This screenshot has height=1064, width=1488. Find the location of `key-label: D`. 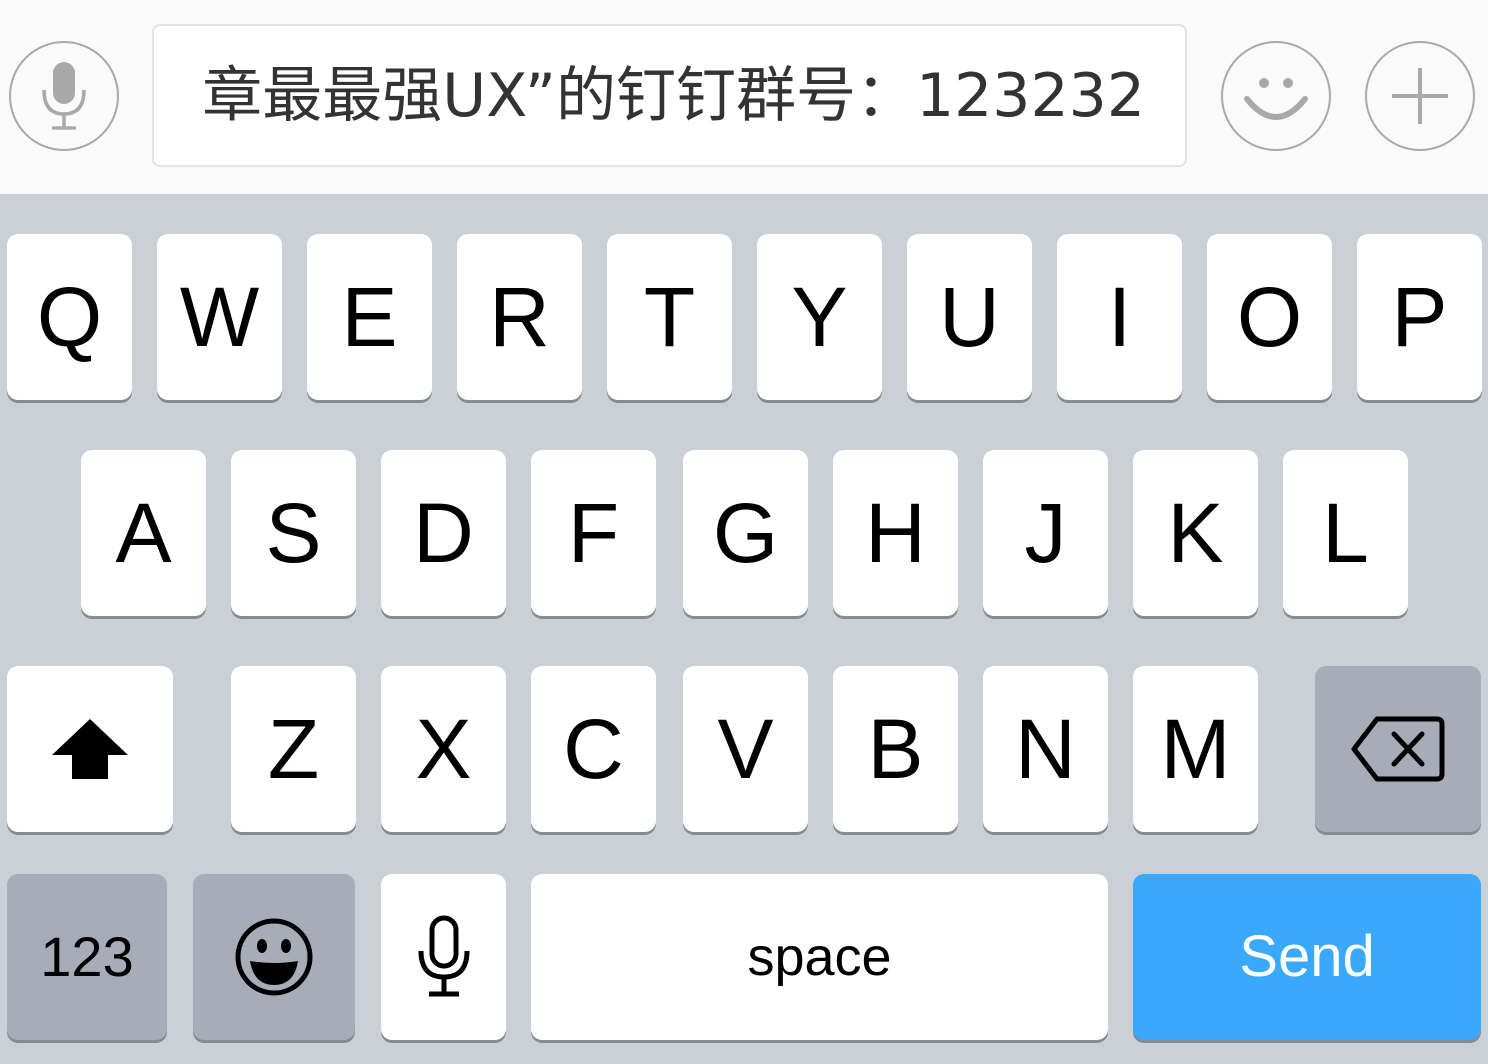

key-label: D is located at coordinates (443, 533).